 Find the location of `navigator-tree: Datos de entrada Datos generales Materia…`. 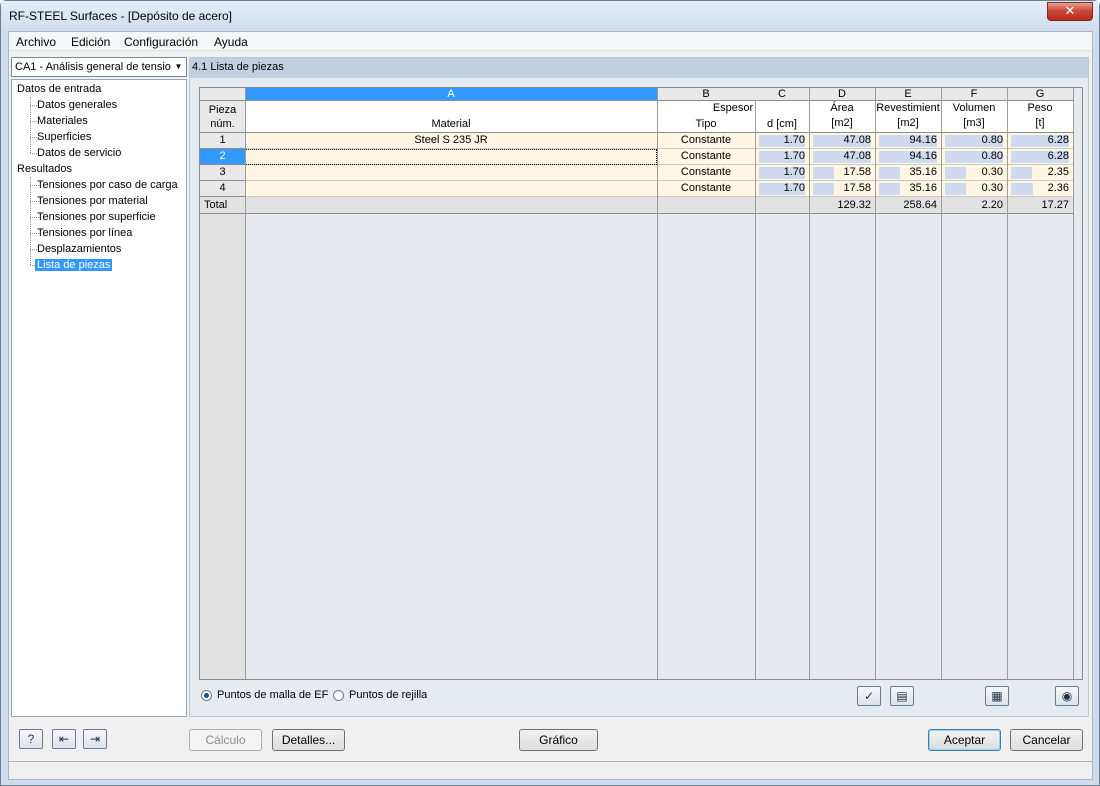

navigator-tree: Datos de entrada Datos generales Materia… is located at coordinates (99, 398).